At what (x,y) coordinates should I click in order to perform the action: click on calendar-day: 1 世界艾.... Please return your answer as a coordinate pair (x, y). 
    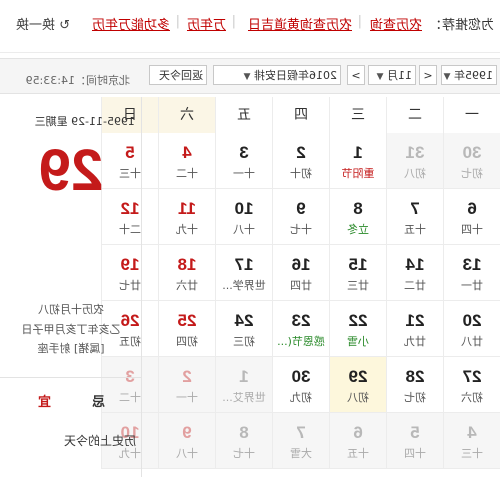
    Looking at the image, I should click on (243, 385).